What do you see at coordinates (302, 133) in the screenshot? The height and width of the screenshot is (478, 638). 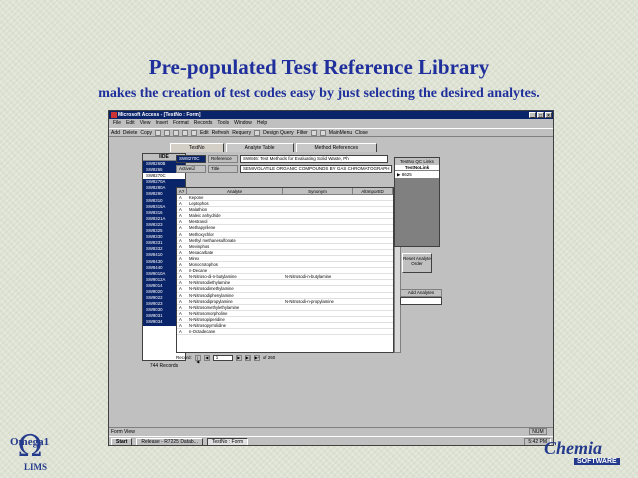 I see `filter-button: Filter` at bounding box center [302, 133].